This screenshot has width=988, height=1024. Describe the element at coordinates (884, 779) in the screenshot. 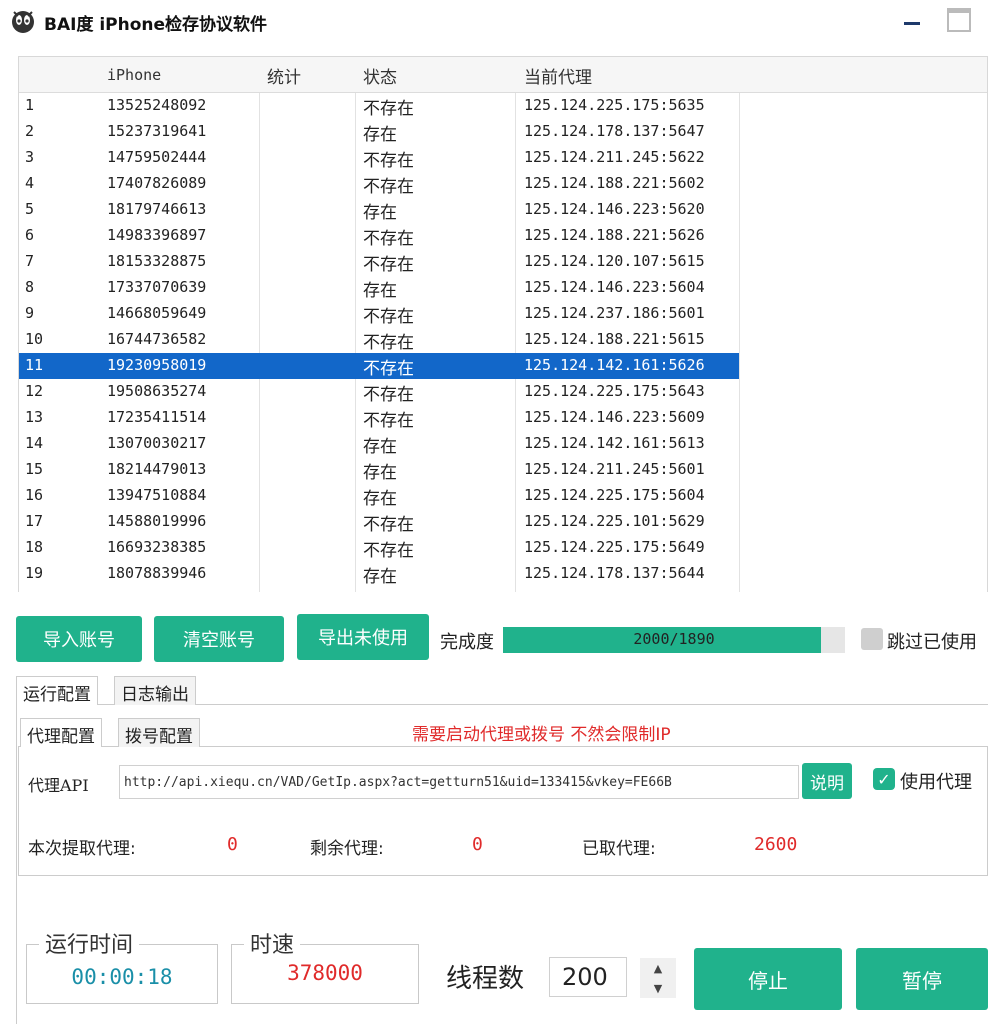

I see `use-proxy-checkbox: ✓` at that location.